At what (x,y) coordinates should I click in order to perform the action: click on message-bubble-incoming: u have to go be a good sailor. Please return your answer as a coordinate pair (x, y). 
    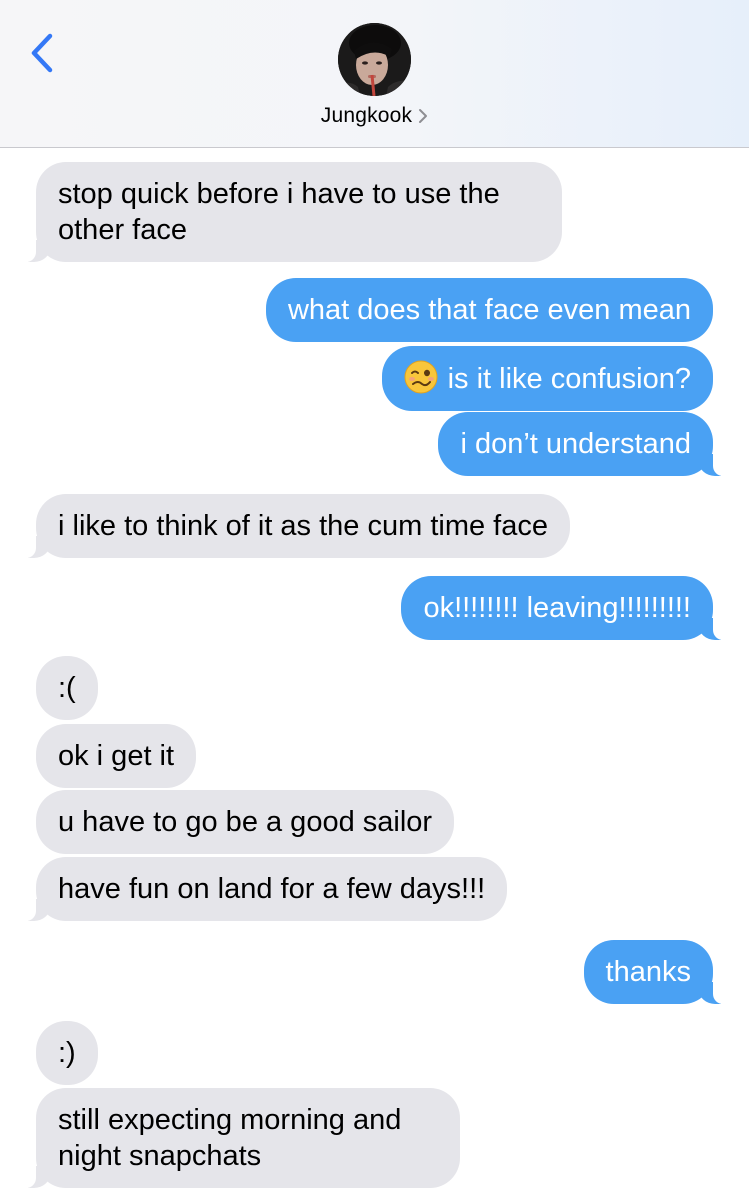
    Looking at the image, I should click on (245, 822).